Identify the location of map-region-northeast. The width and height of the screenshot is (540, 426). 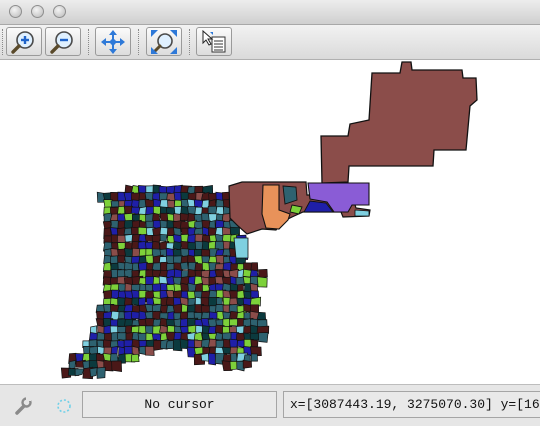
(399, 122).